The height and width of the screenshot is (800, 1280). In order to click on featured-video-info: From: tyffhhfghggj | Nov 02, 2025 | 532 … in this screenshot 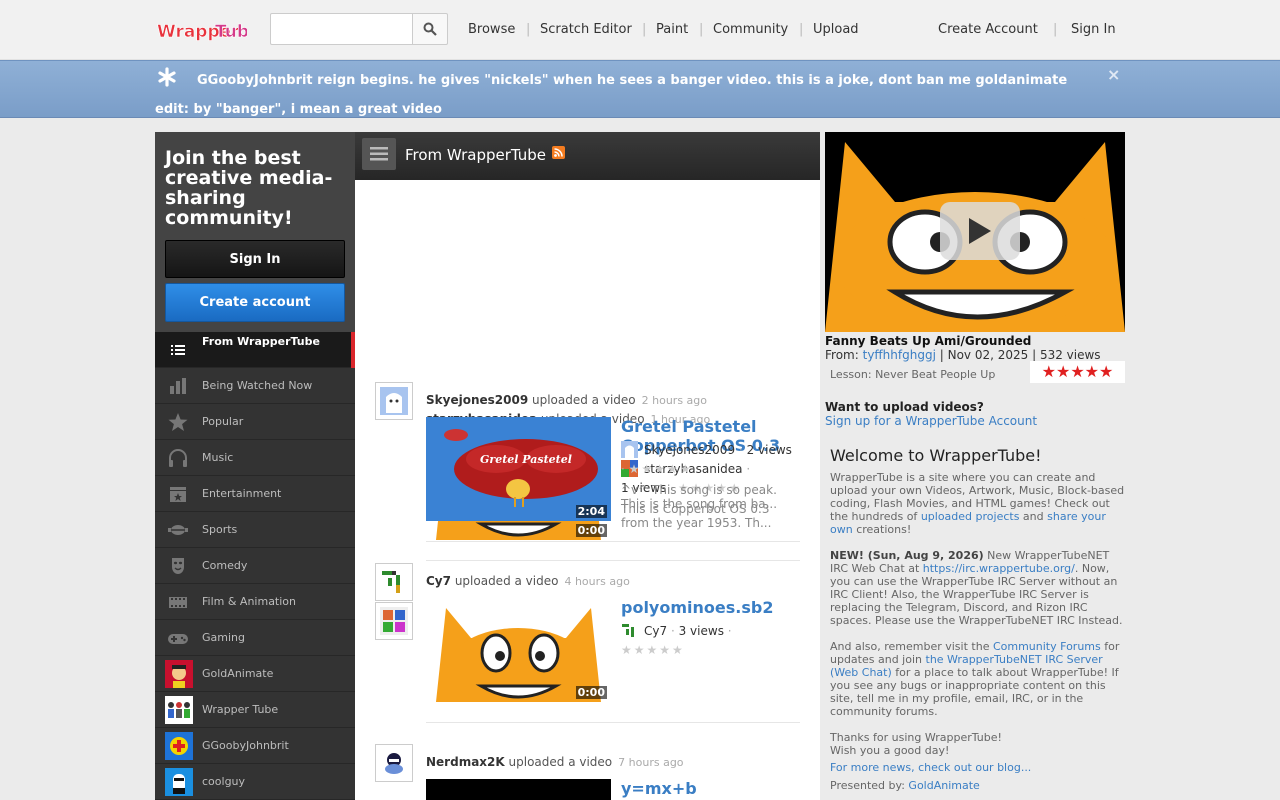, I will do `click(963, 355)`.